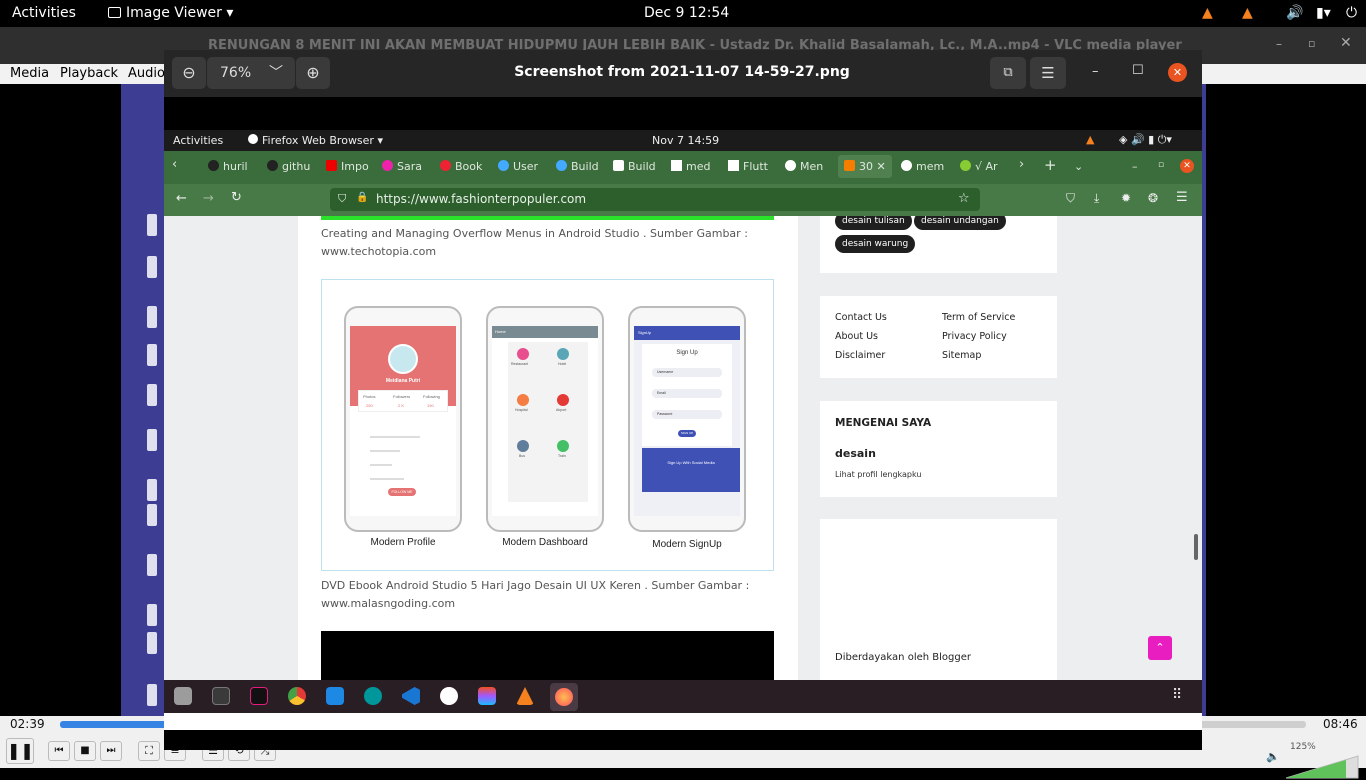 The image size is (1366, 780). I want to click on lock-icon: 🔒, so click(362, 197).